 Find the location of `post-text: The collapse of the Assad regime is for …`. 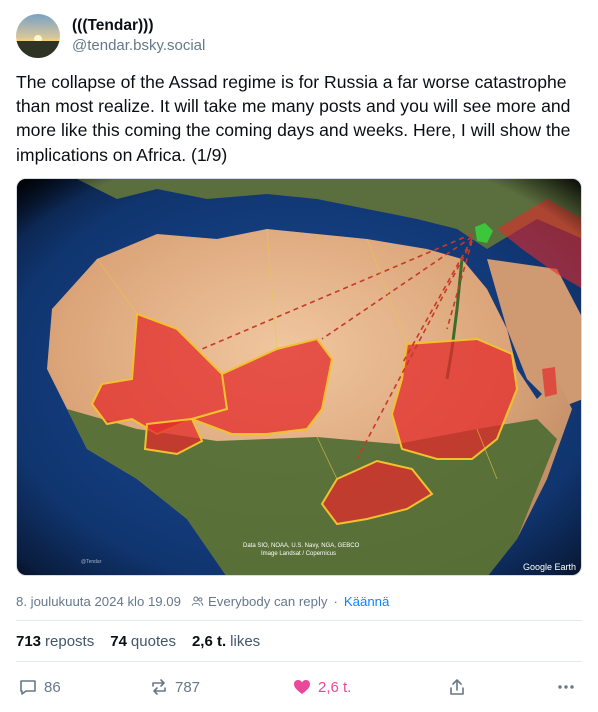

post-text: The collapse of the Assad regime is for … is located at coordinates (293, 118).